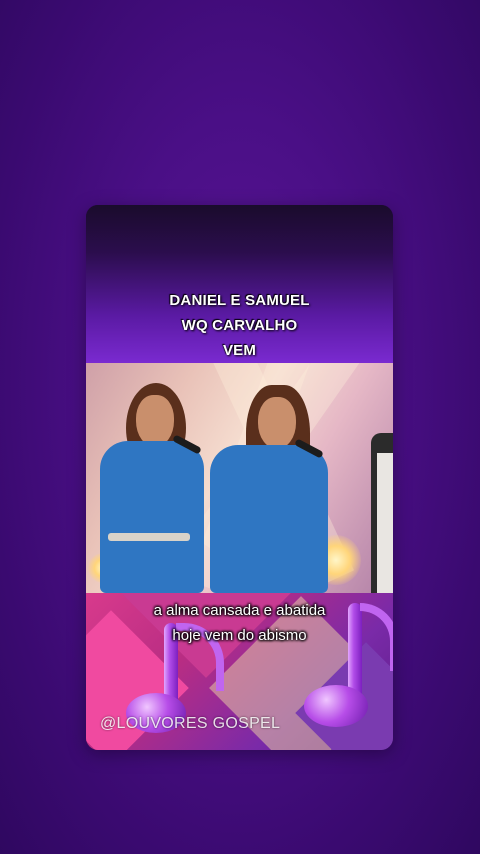 The image size is (480, 854). Describe the element at coordinates (239, 300) in the screenshot. I see `title-line-1: DANIEL E SAMUEL` at that location.